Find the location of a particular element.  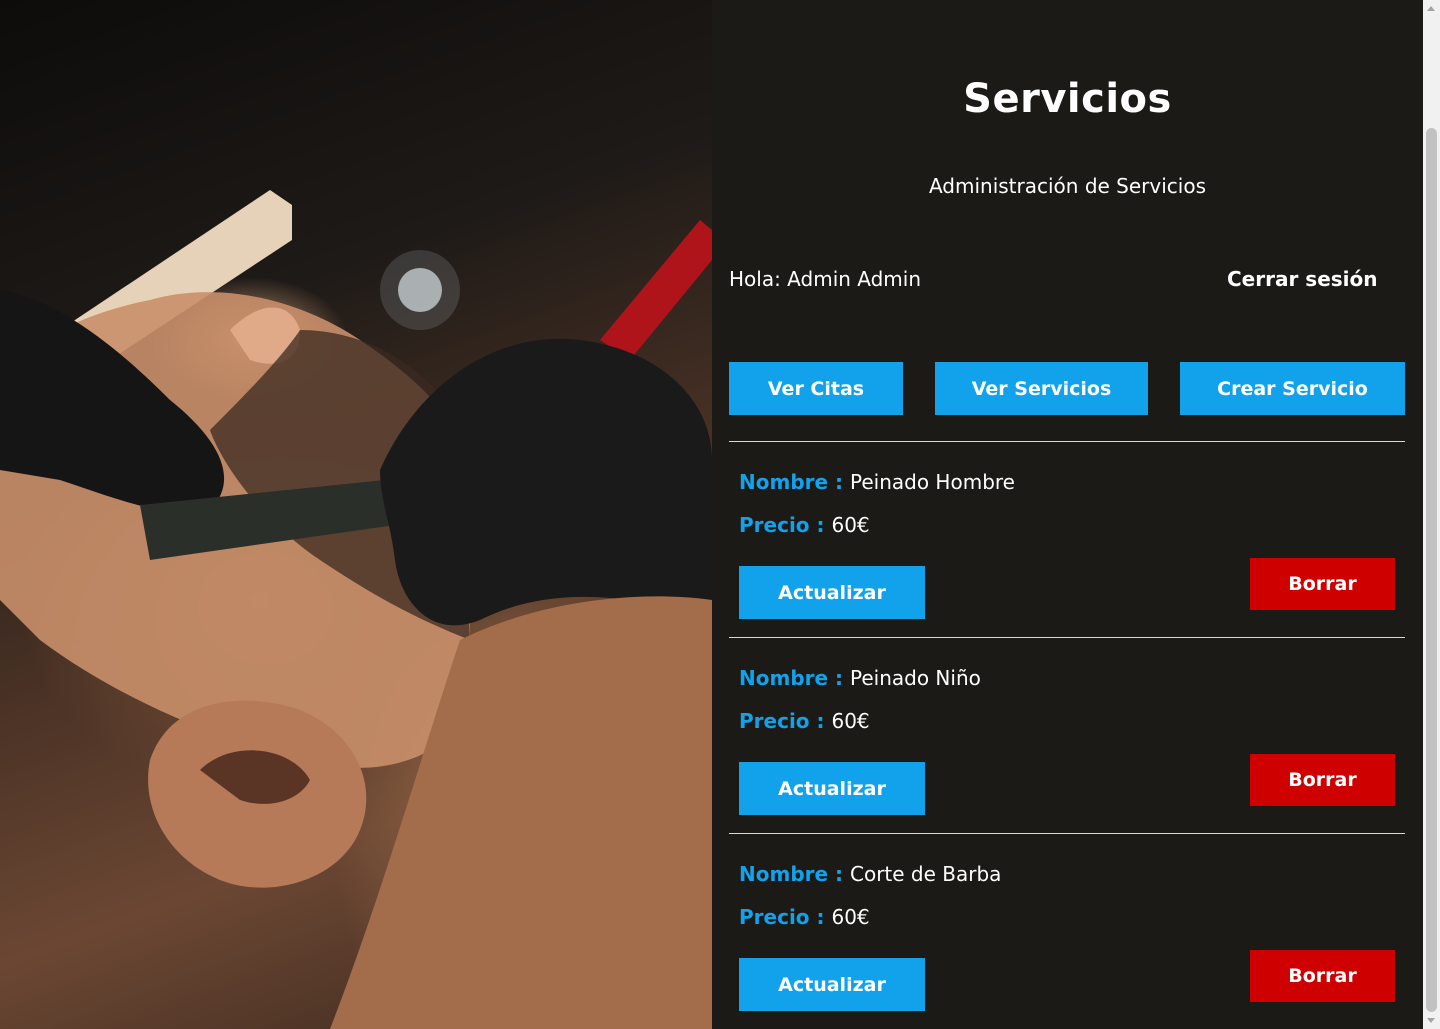

scroll-up-arrow-icon is located at coordinates (1431, 8).